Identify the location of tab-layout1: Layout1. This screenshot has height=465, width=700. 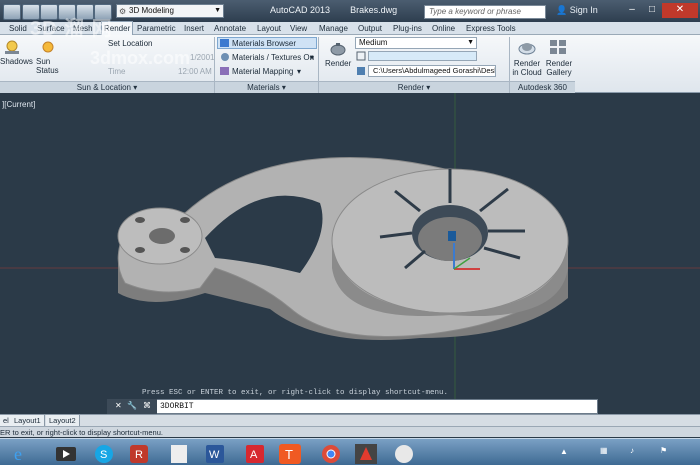
(28, 420).